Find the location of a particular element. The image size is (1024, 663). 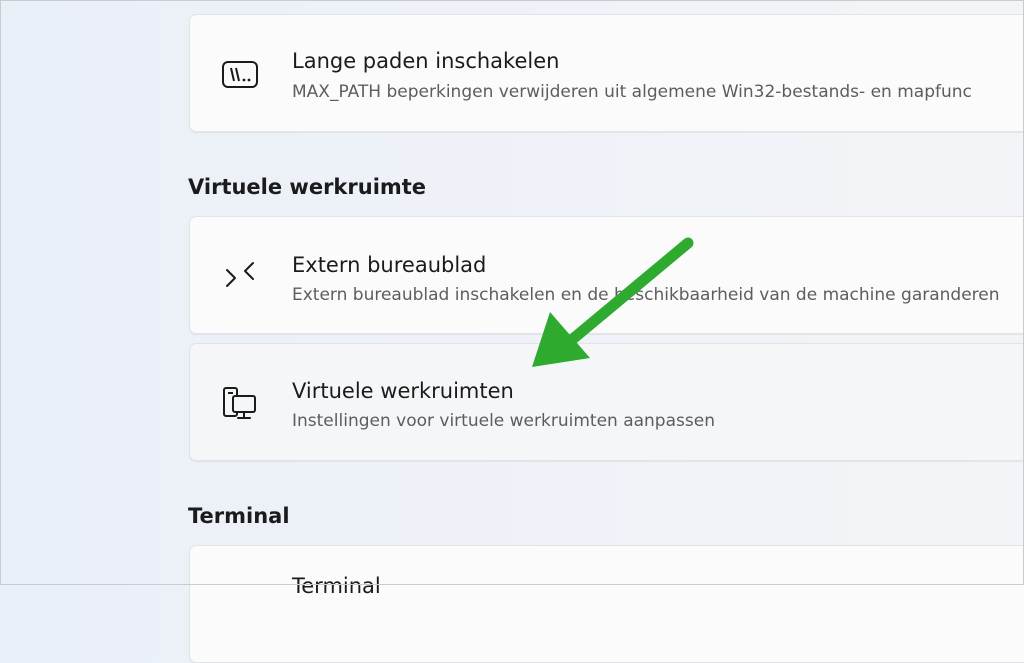

virtual-workspaces-icon is located at coordinates (240, 404).